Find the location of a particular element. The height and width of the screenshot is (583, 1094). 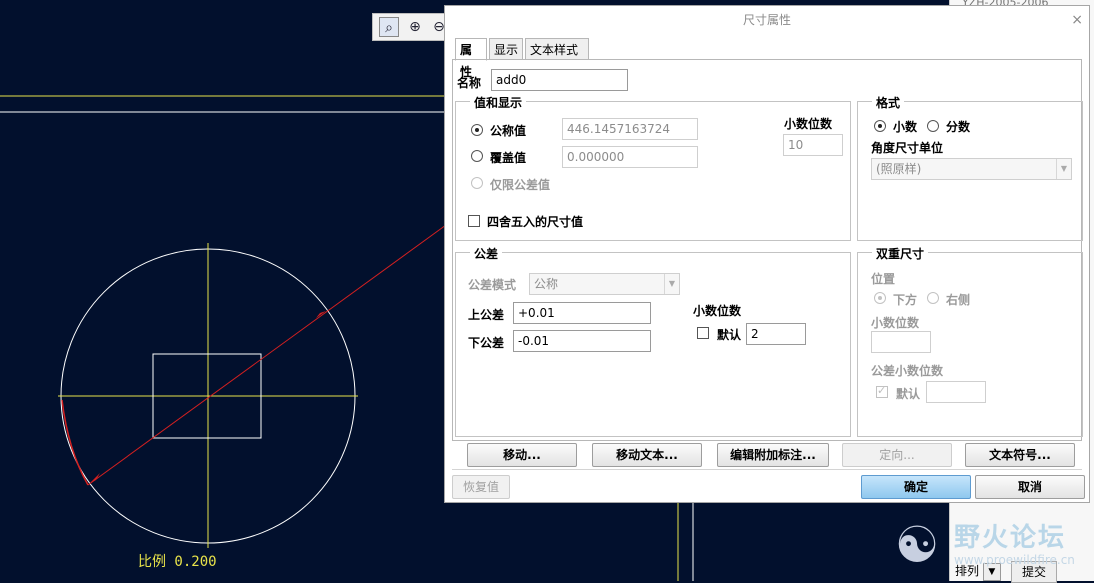

value-decimals-field: 10 is located at coordinates (813, 145).